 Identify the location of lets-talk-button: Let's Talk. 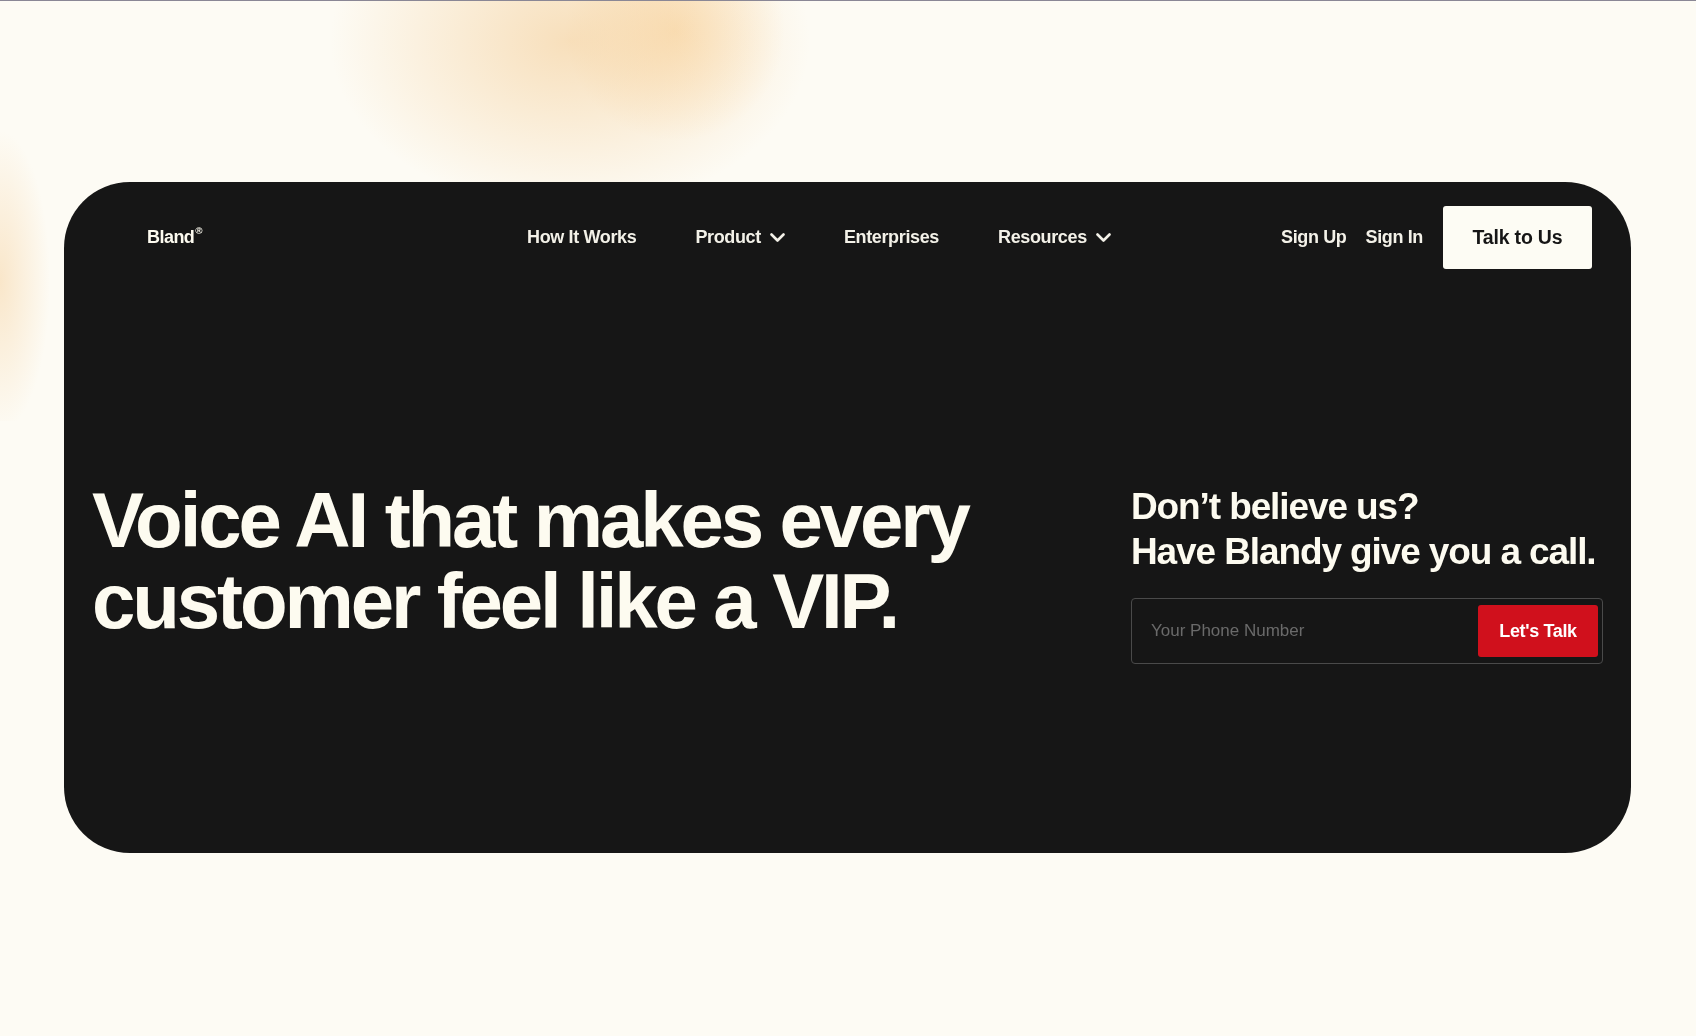
(1538, 631).